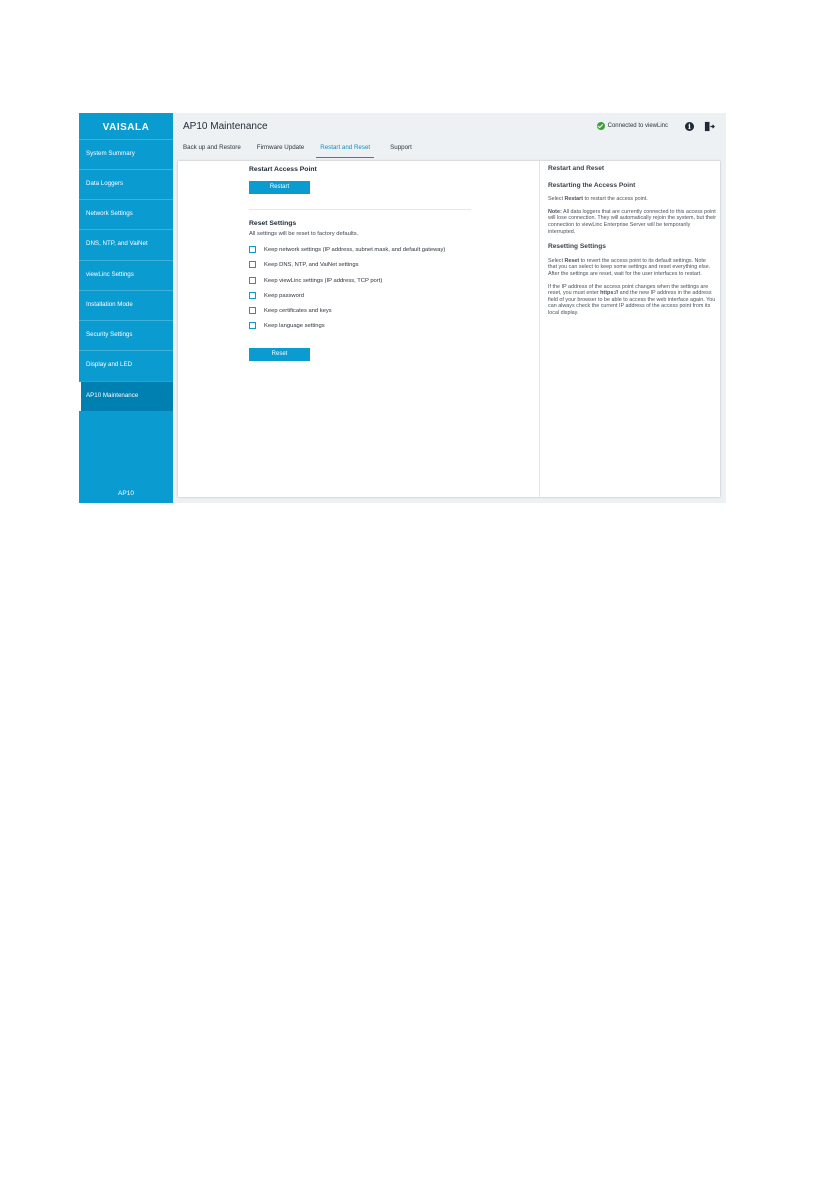 This screenshot has height=1191, width=839. What do you see at coordinates (709, 126) in the screenshot?
I see `logout-icon` at bounding box center [709, 126].